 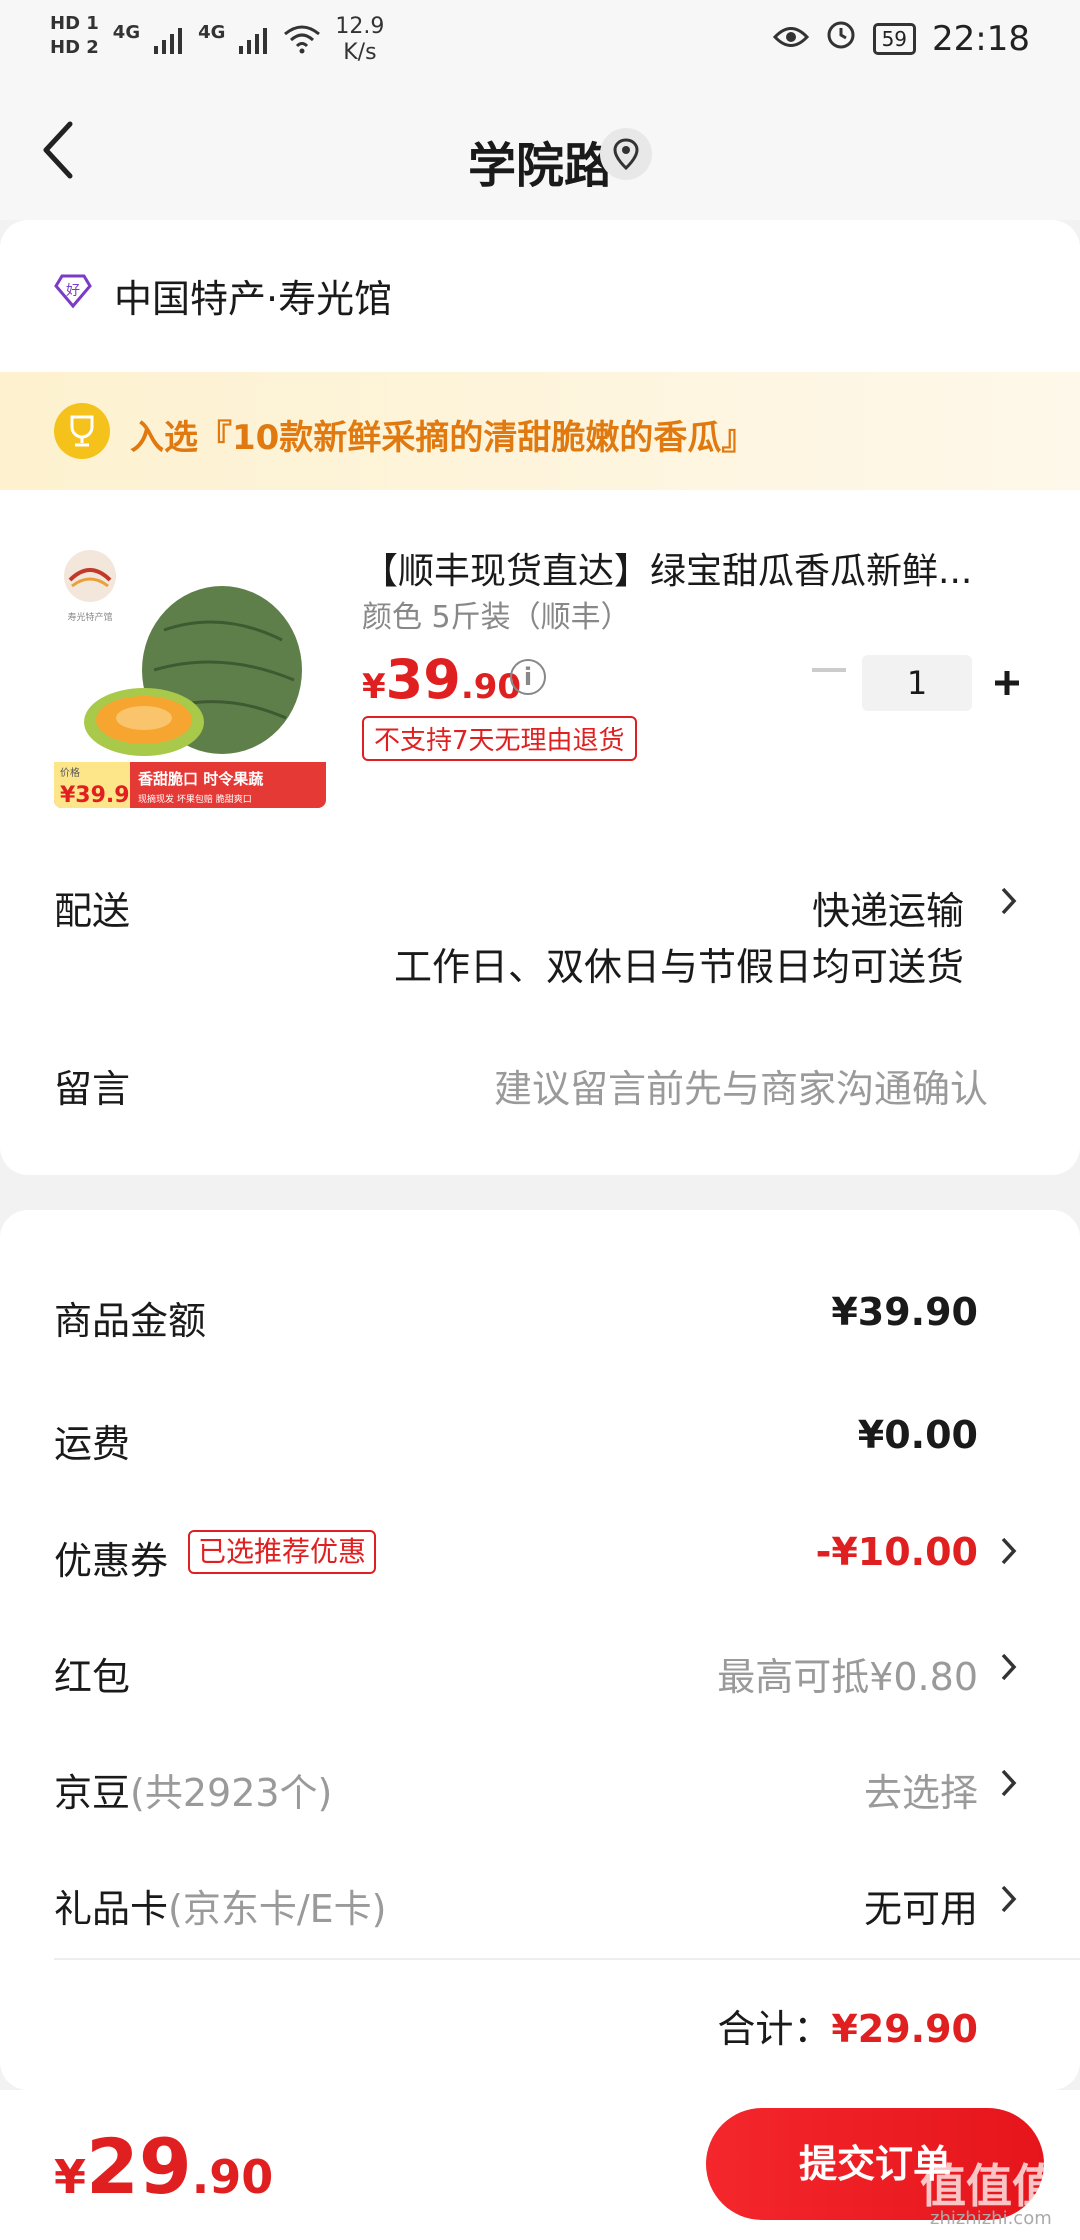 I want to click on summary-divider, so click(x=567, y=1959).